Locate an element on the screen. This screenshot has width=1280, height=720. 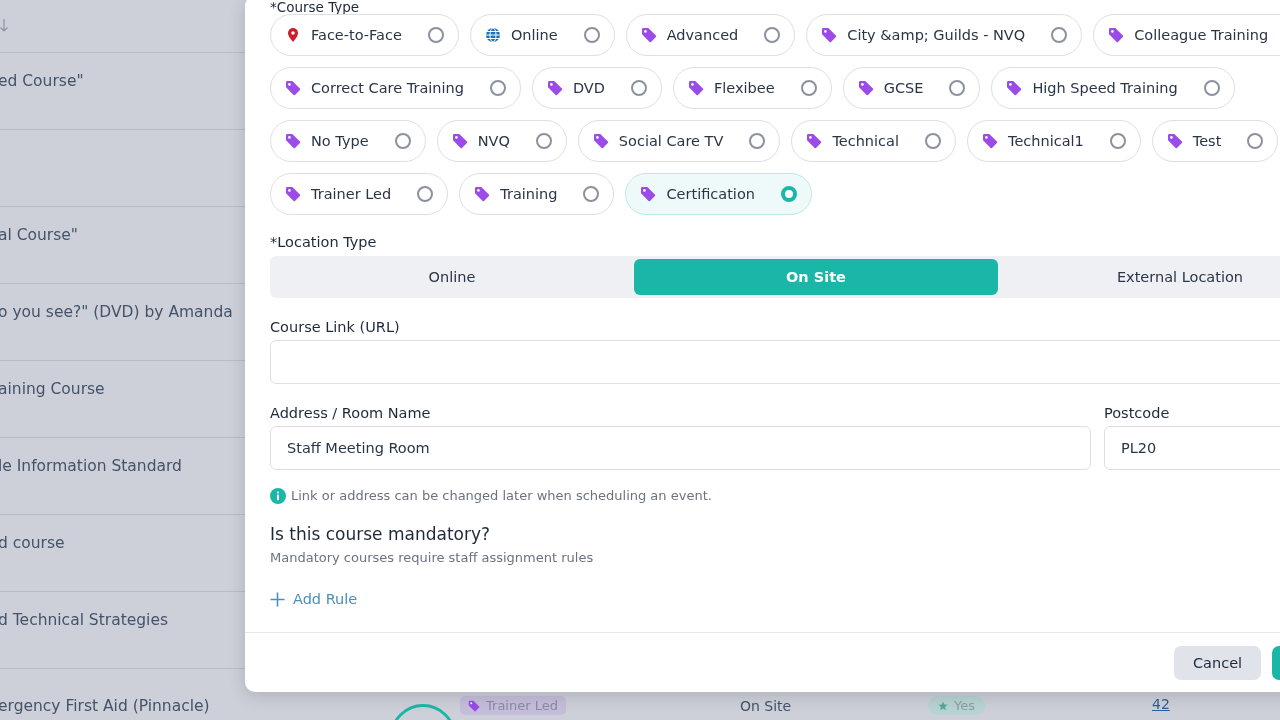
course-type-option: DVD is located at coordinates (596, 88).